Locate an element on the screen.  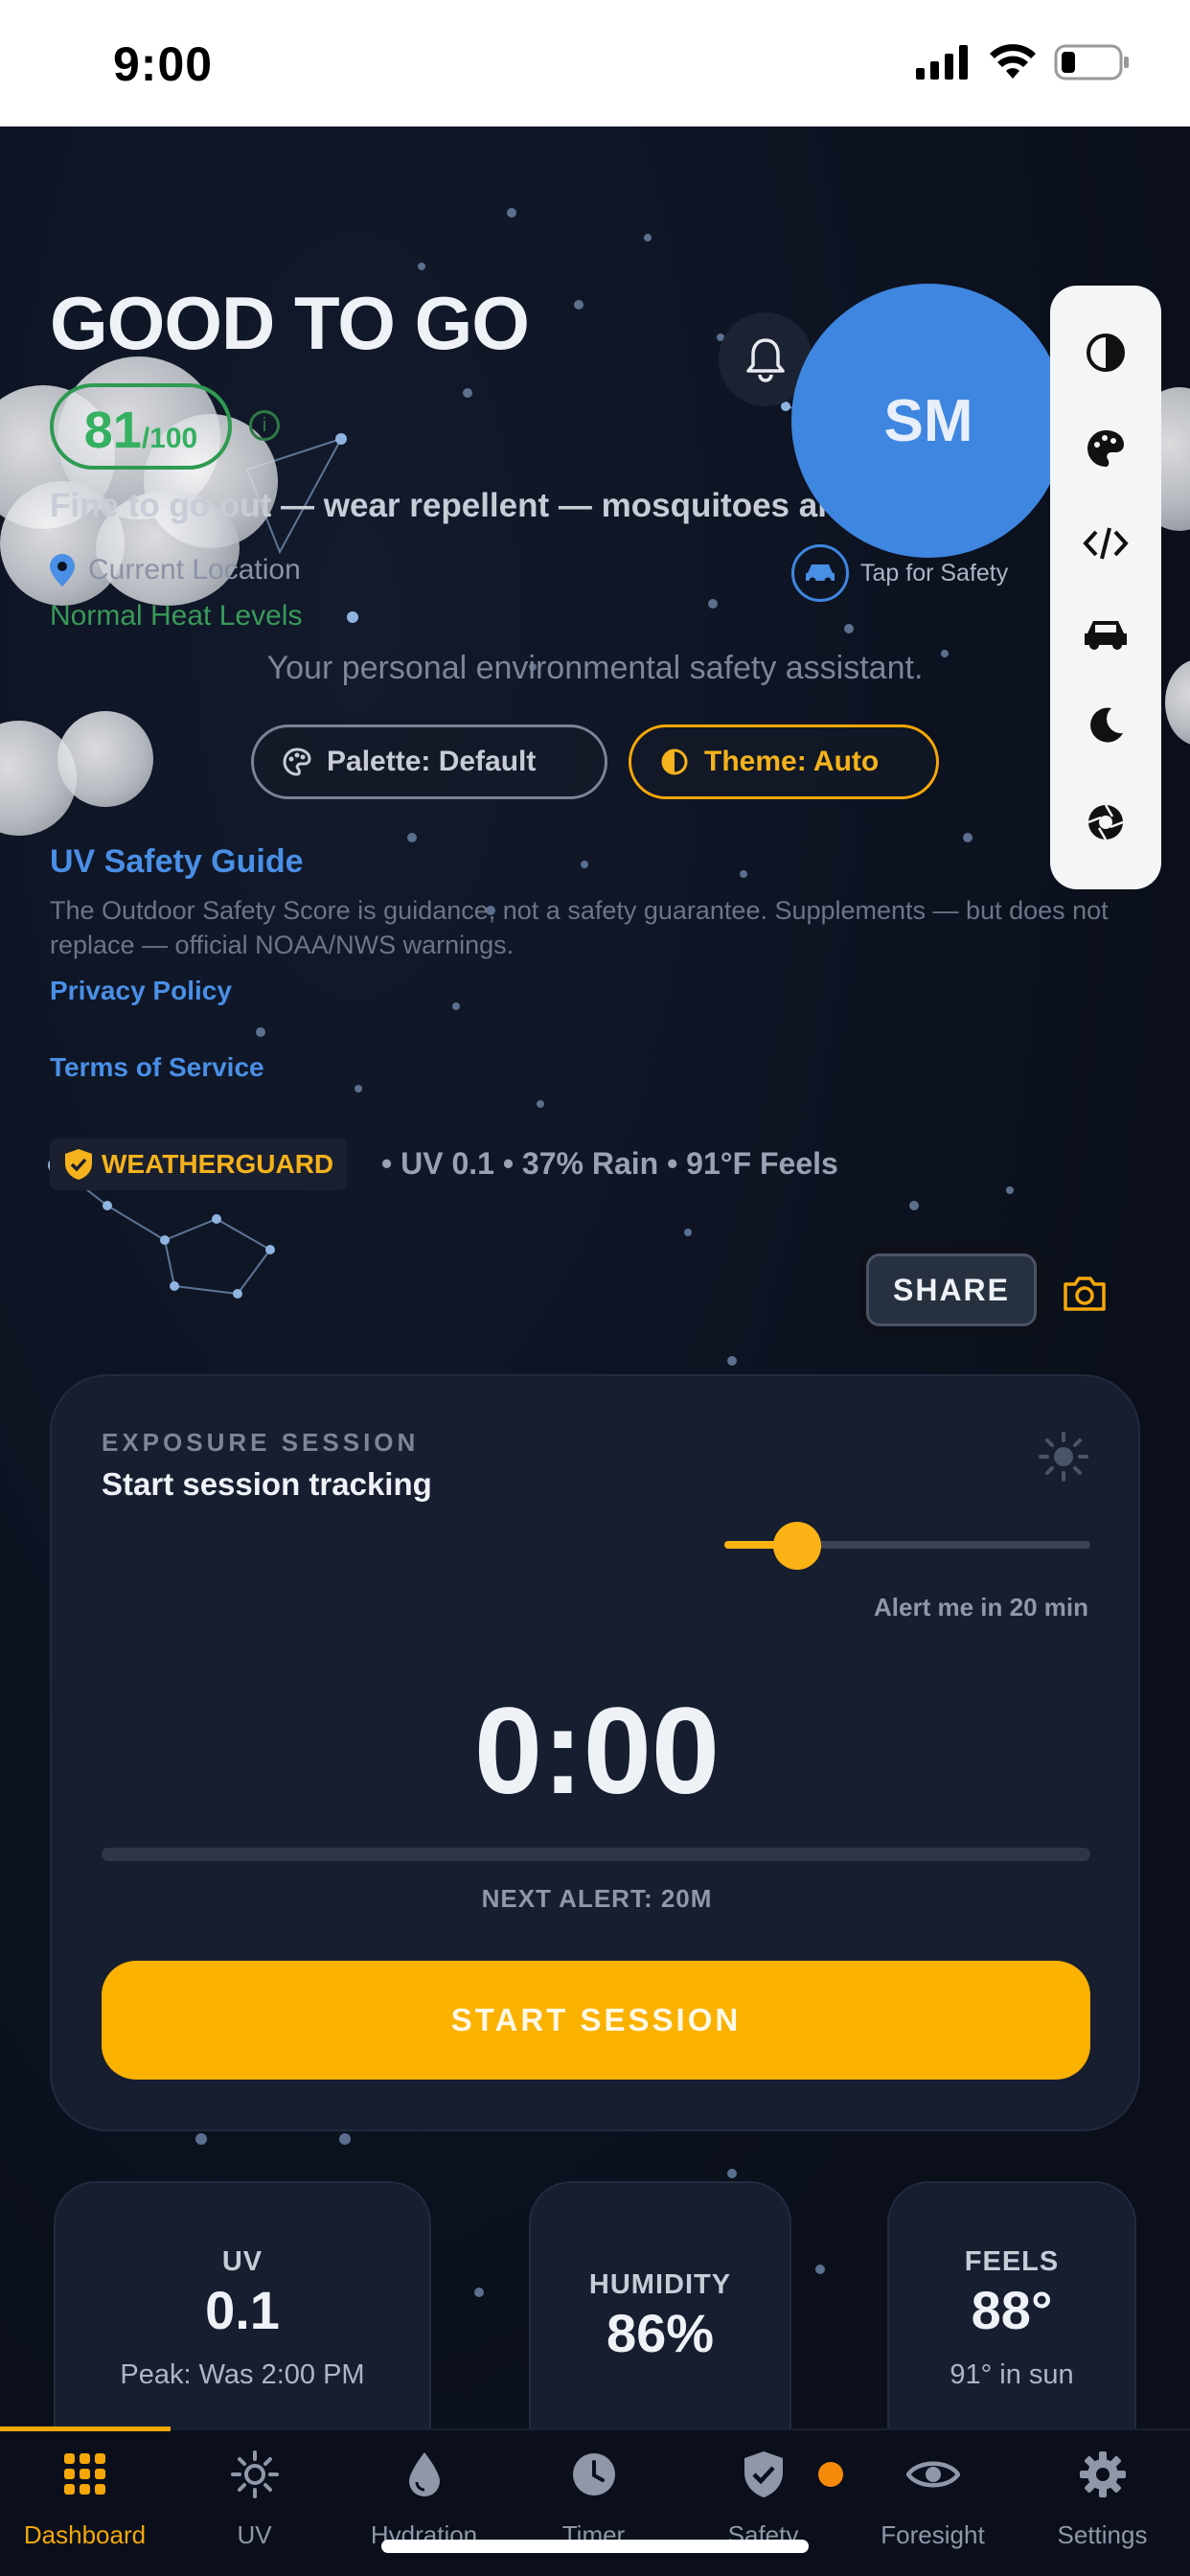
tab-timer: Timer is located at coordinates (593, 2496).